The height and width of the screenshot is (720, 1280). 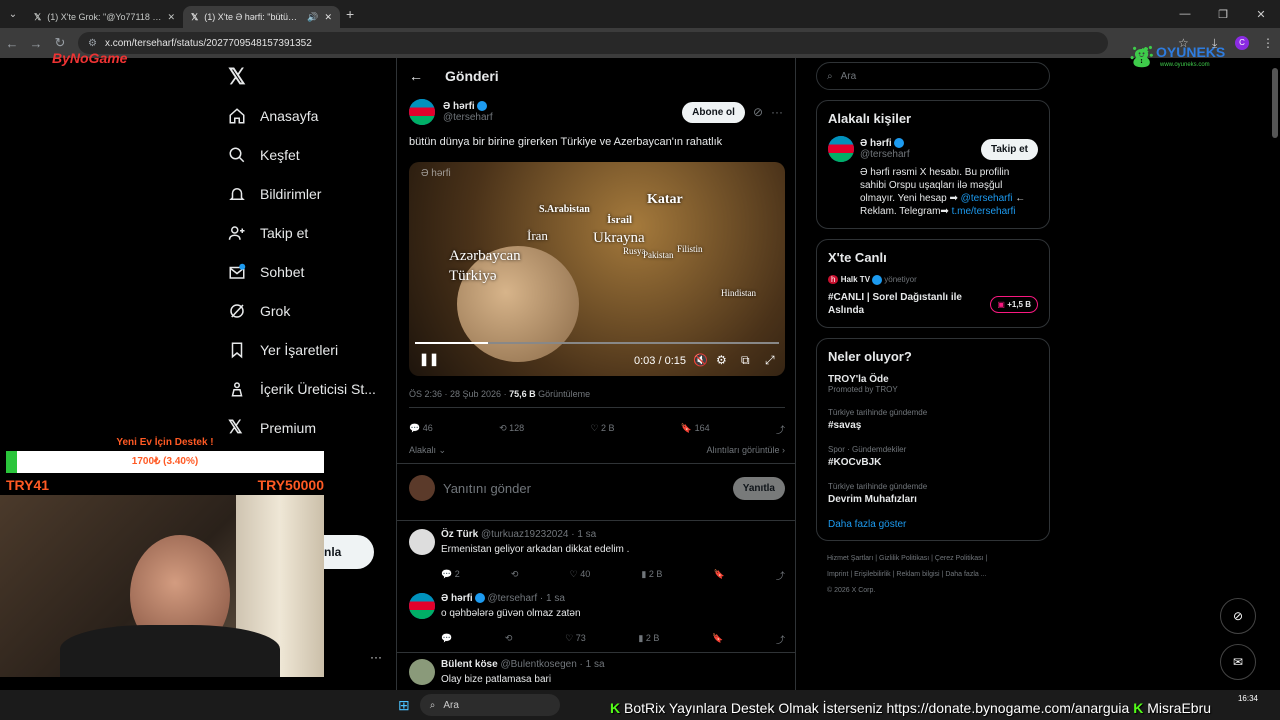 What do you see at coordinates (933, 76) in the screenshot?
I see `search-input: ⌕ Ara` at bounding box center [933, 76].